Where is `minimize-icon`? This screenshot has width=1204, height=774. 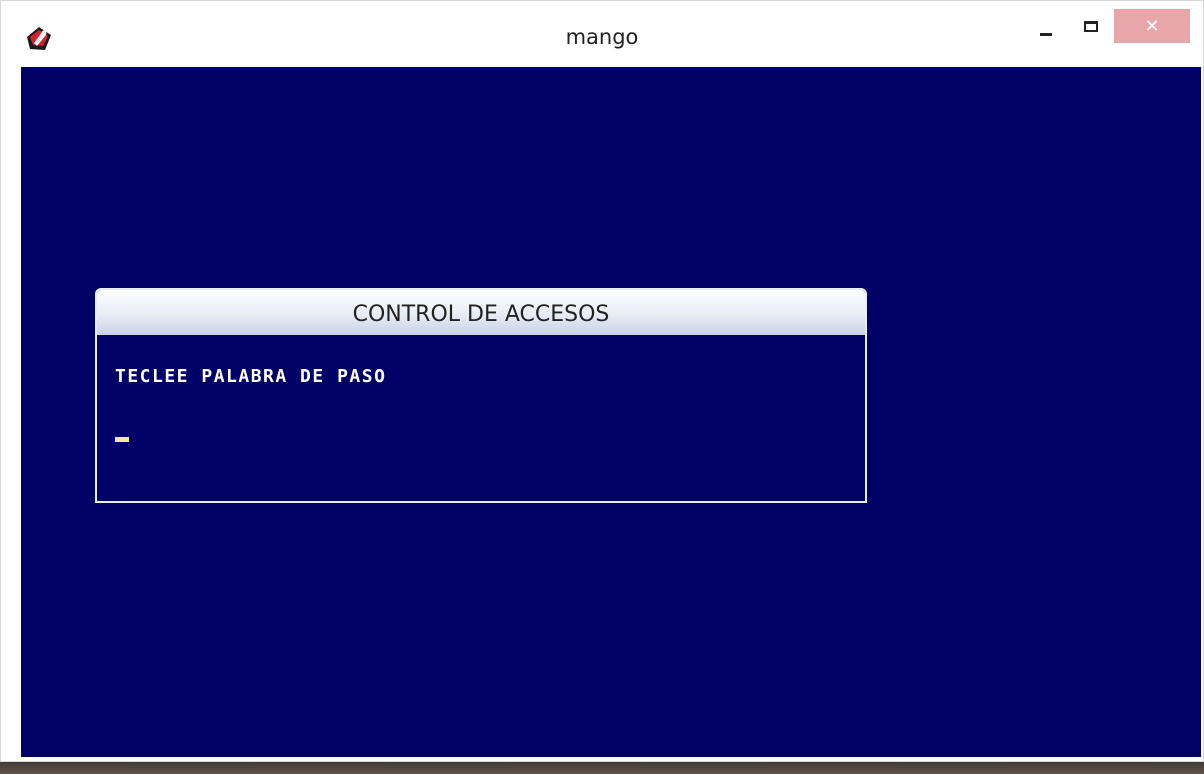 minimize-icon is located at coordinates (1046, 34).